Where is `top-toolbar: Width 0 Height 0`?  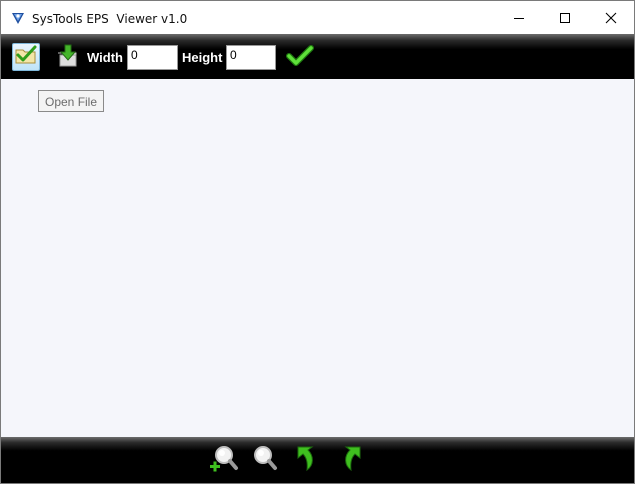
top-toolbar: Width 0 Height 0 is located at coordinates (317, 56).